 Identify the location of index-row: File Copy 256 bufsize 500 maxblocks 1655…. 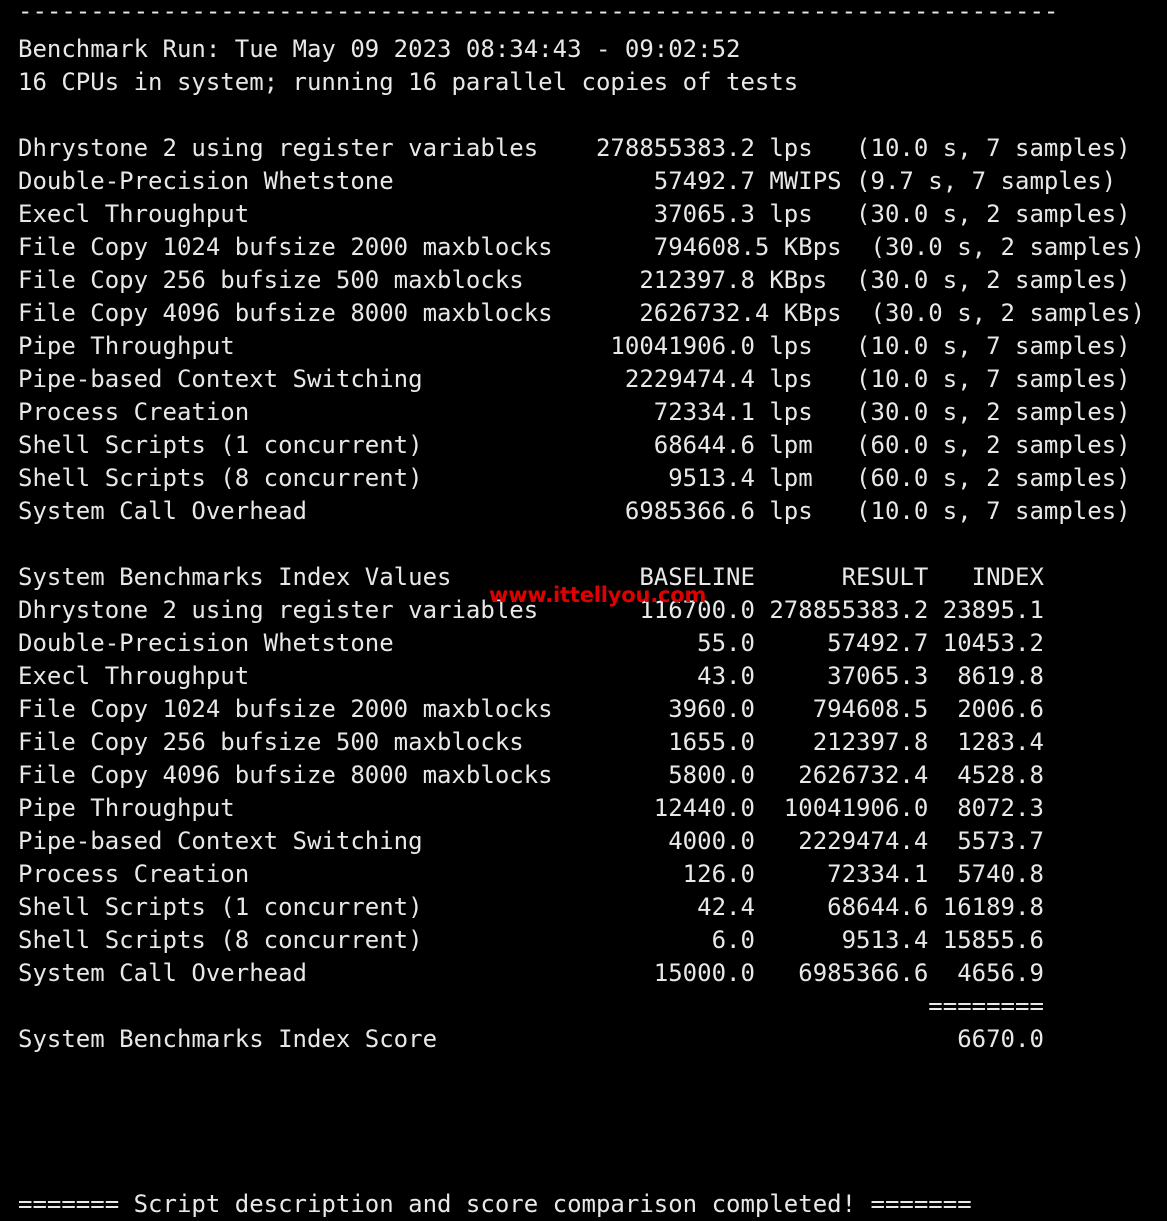
(531, 742).